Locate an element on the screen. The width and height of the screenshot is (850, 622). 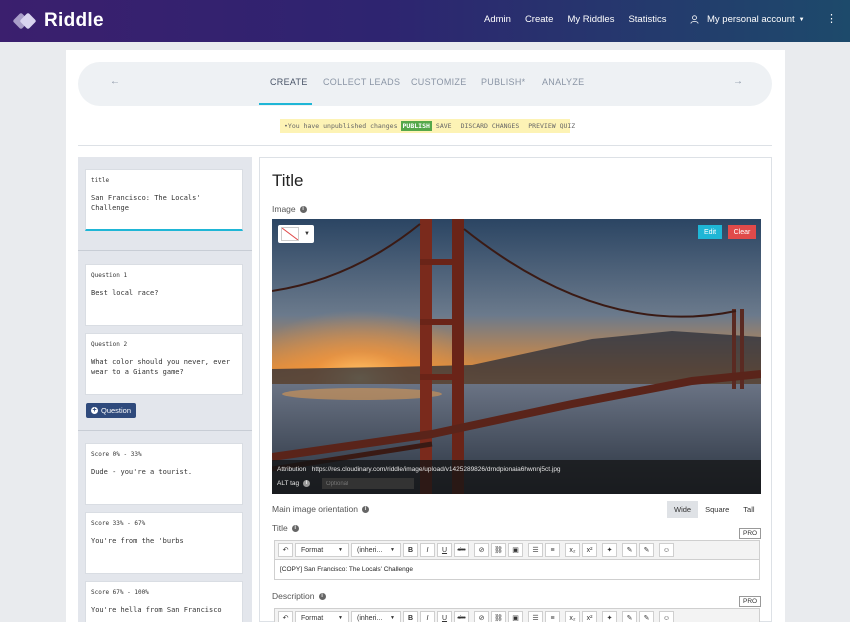
clear-image-button: Clear is located at coordinates (742, 232).